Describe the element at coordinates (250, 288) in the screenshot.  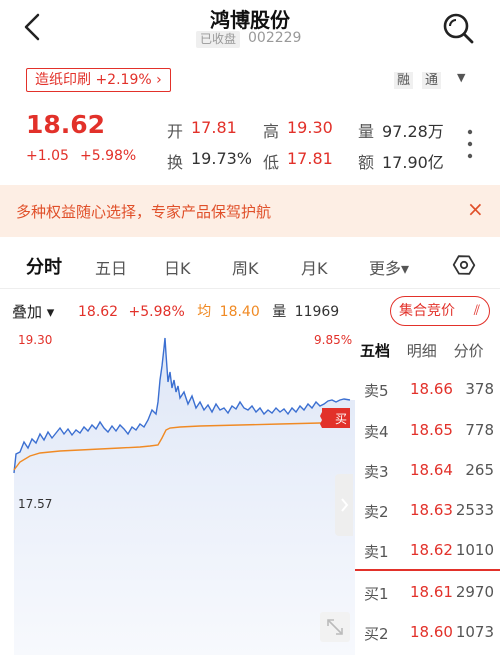
I see `divider` at that location.